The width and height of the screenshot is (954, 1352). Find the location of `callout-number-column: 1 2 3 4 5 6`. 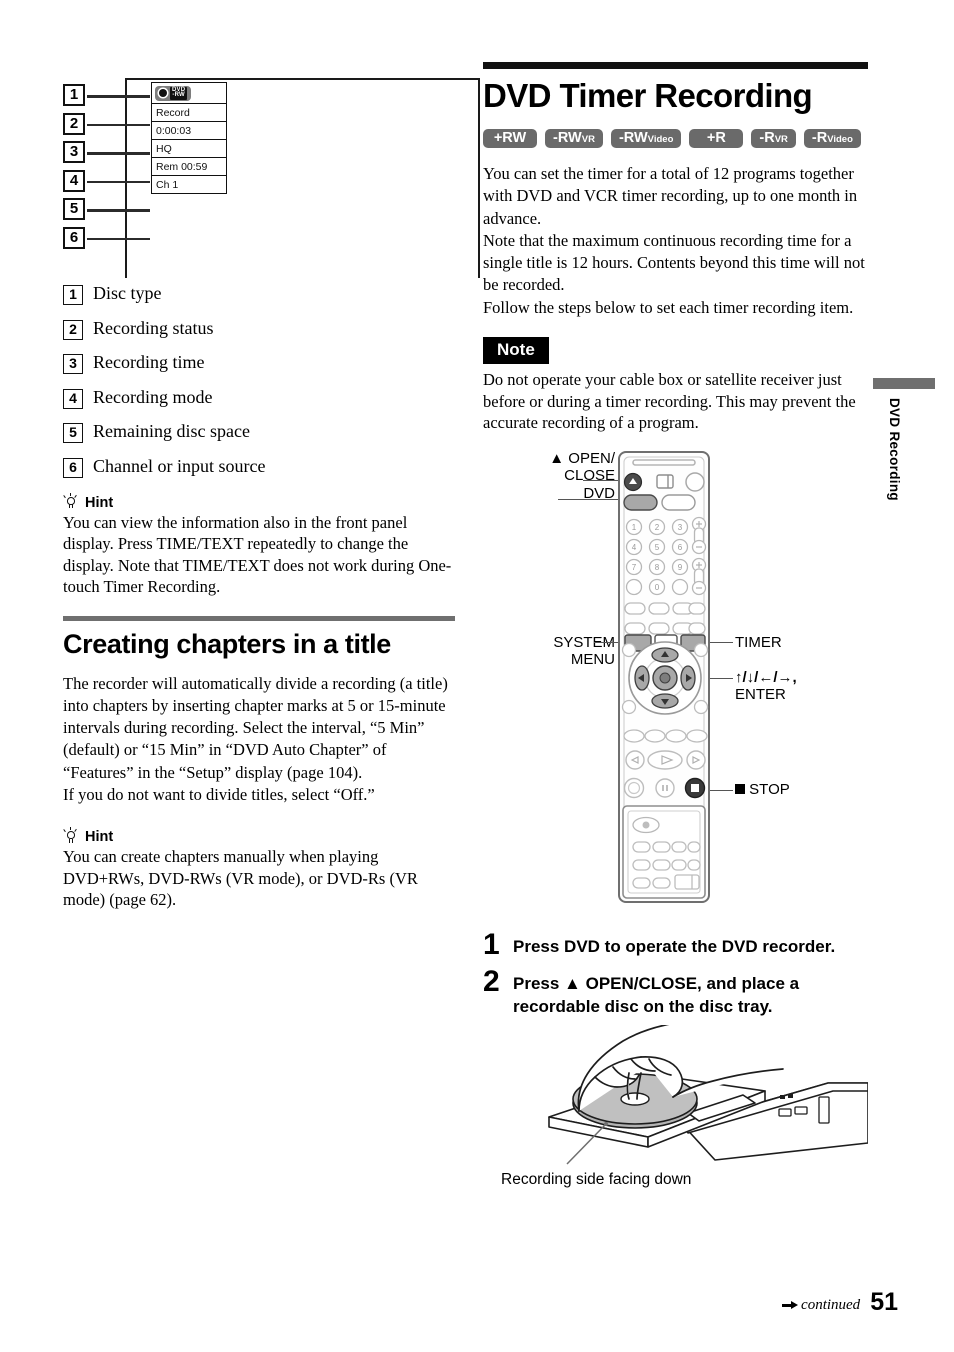

callout-number-column: 1 2 3 4 5 6 is located at coordinates (106, 169).